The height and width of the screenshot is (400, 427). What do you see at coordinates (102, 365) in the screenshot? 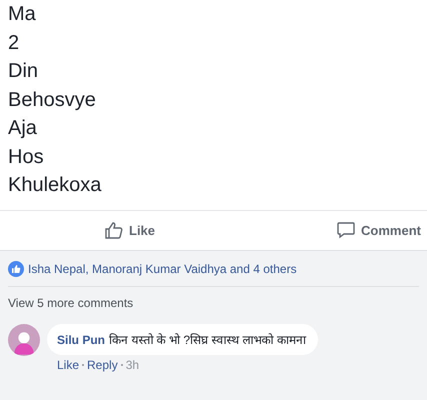
I see `reply-link: Reply` at bounding box center [102, 365].